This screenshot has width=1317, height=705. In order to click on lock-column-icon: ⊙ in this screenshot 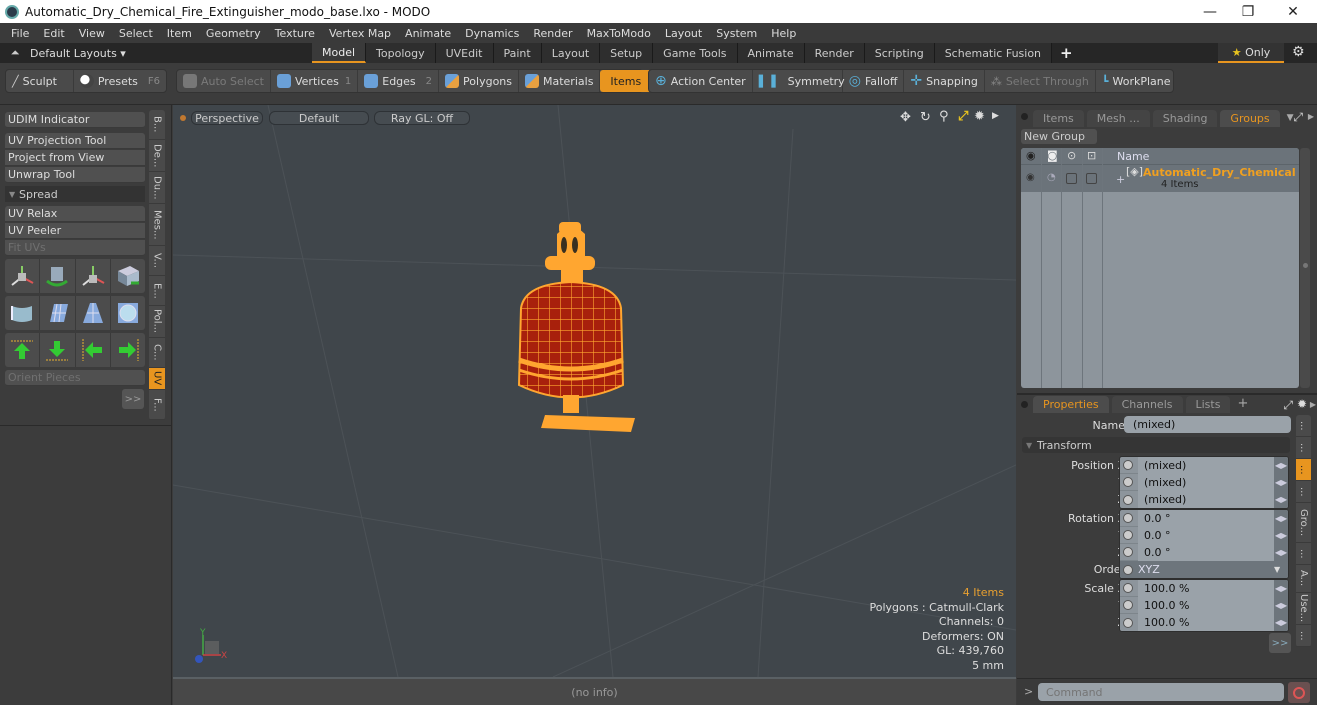, I will do `click(1071, 155)`.